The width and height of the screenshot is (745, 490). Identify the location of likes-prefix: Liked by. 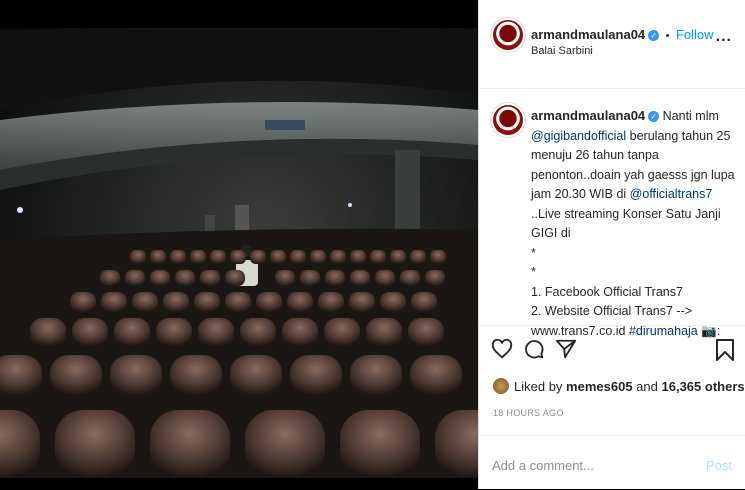
(538, 386).